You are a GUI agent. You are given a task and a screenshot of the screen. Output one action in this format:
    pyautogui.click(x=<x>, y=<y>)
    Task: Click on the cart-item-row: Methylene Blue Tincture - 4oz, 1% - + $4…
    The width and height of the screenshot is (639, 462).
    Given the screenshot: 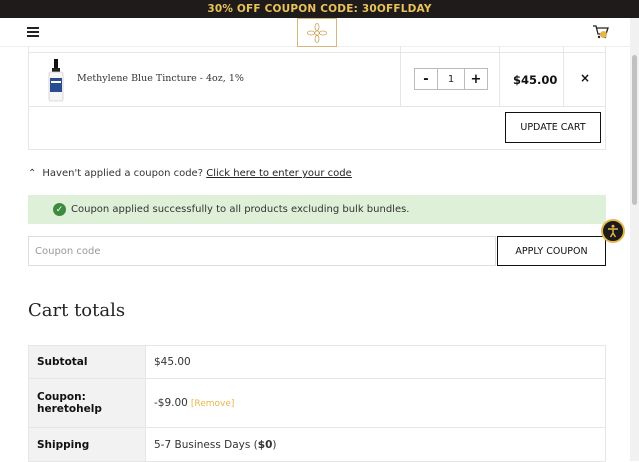 What is the action you would take?
    pyautogui.click(x=317, y=79)
    